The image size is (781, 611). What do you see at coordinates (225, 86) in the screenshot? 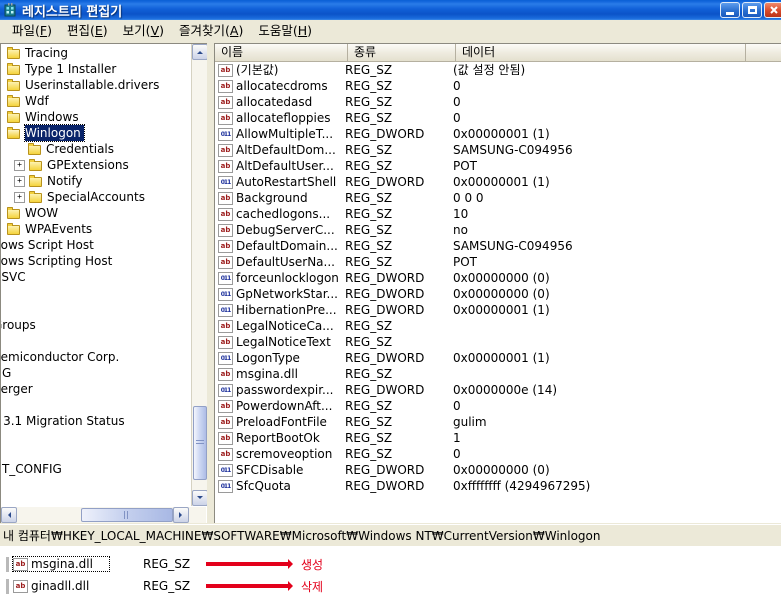
I see `string-value-icon: ab` at bounding box center [225, 86].